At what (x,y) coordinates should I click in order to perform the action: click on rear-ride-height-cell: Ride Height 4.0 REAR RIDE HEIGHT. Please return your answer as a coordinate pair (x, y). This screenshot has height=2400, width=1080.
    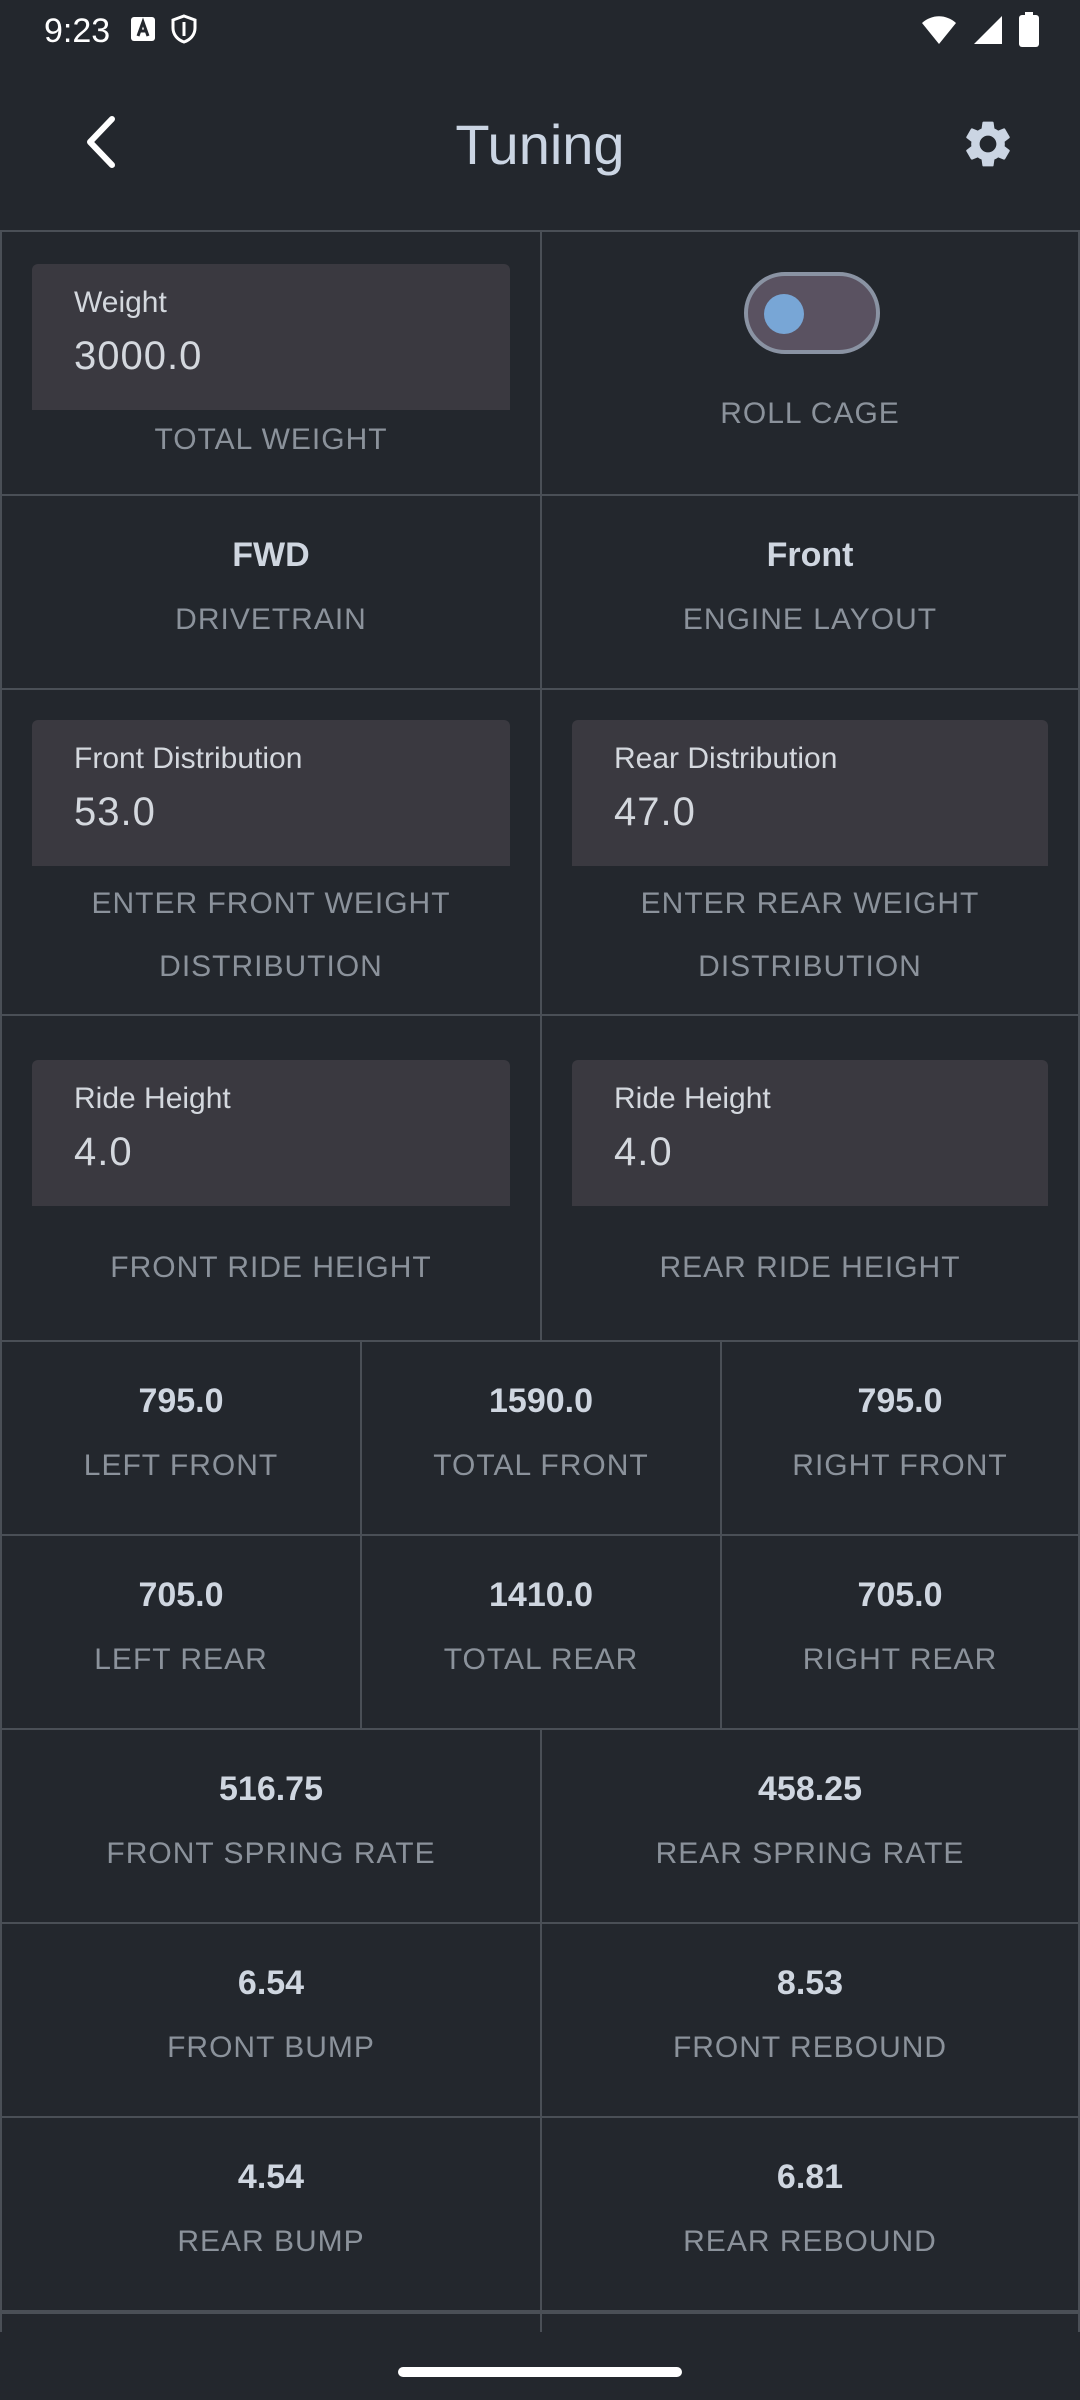
    Looking at the image, I should click on (810, 1178).